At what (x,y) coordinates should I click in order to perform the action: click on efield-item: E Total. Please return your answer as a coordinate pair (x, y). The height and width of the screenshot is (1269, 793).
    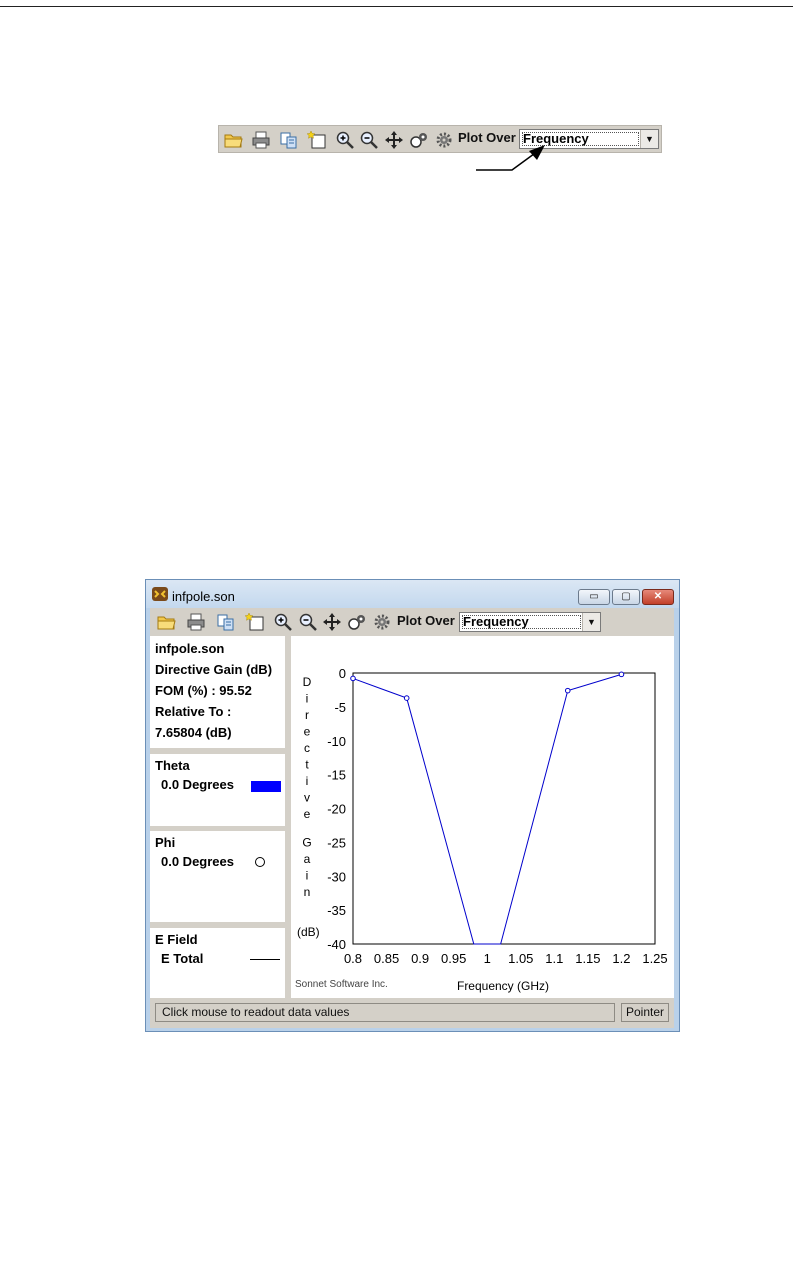
    Looking at the image, I should click on (182, 958).